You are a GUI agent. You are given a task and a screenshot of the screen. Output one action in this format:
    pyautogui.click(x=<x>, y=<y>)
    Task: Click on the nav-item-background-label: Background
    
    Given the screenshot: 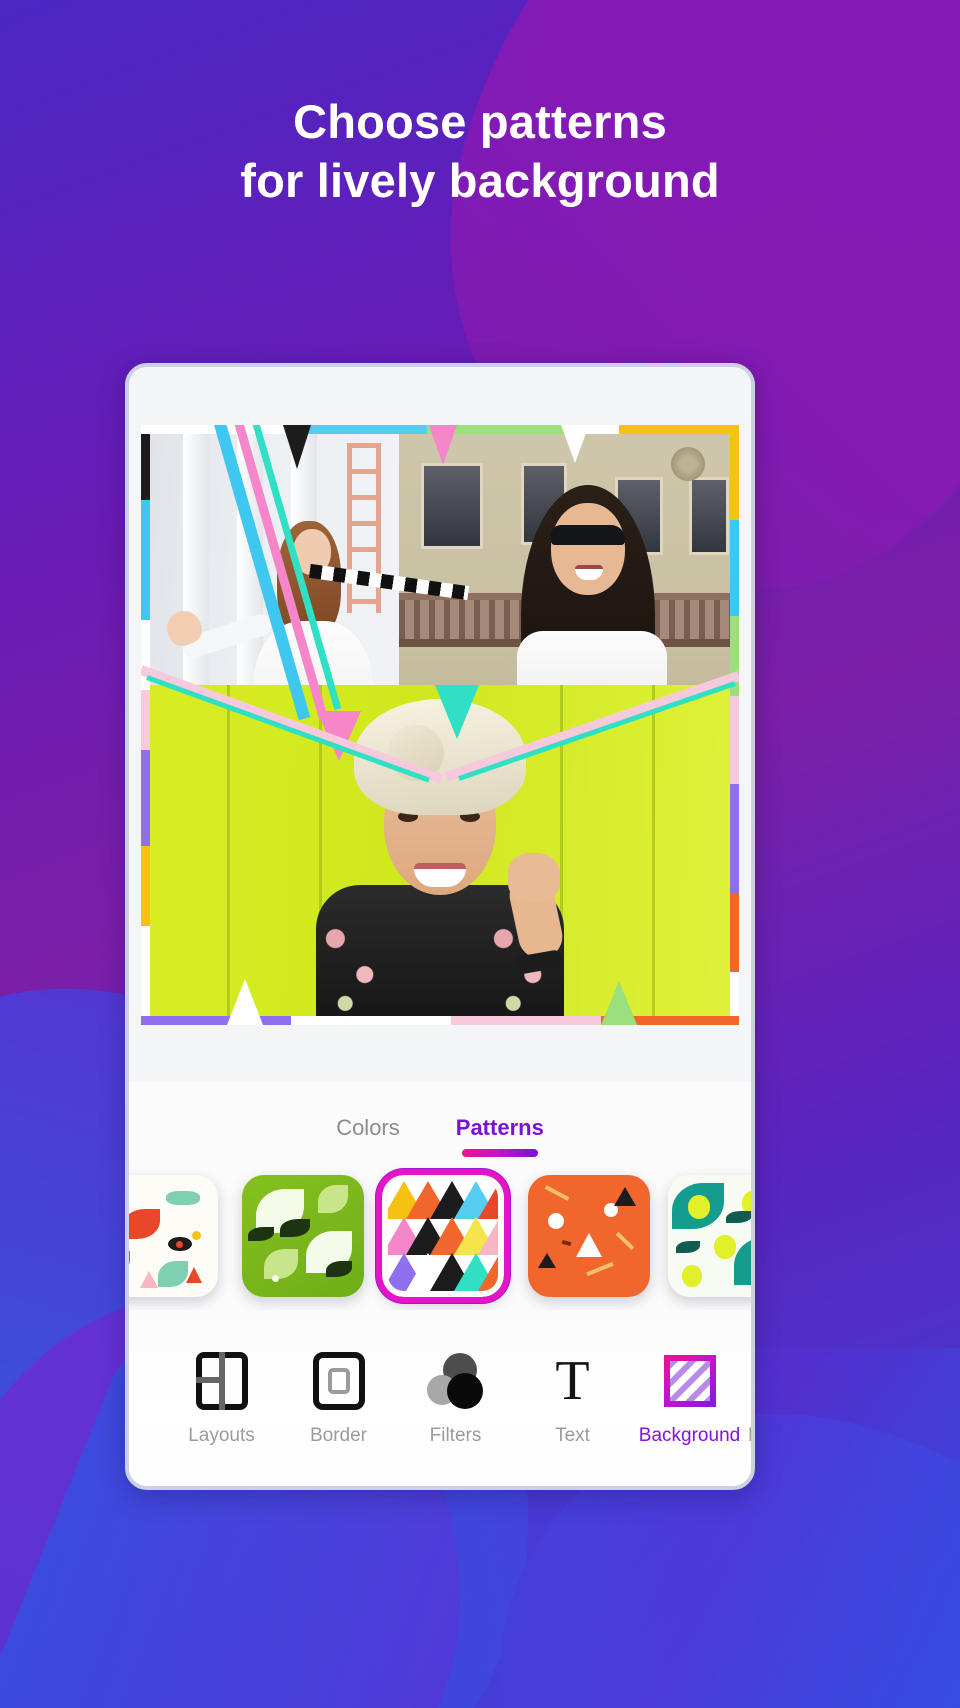 What is the action you would take?
    pyautogui.click(x=689, y=1435)
    